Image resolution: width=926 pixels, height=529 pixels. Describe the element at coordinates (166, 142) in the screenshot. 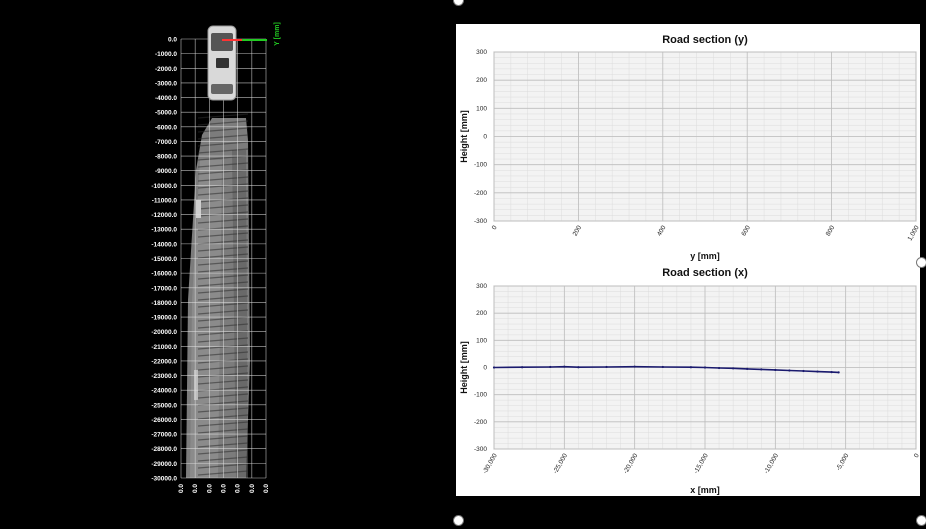

I see `scan-row-label: -7000.0` at that location.